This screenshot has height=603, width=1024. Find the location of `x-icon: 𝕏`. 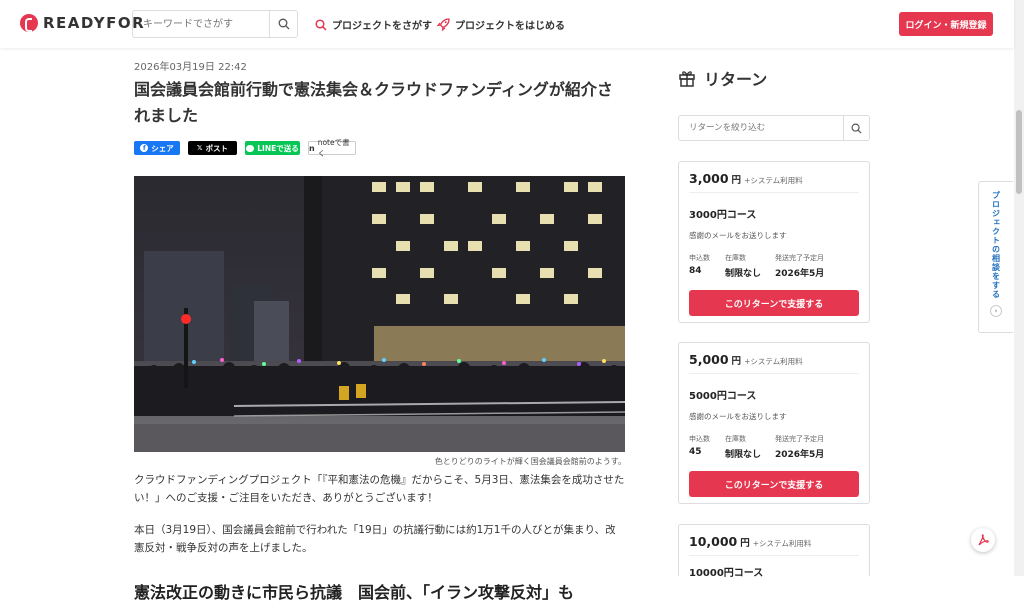

x-icon: 𝕏 is located at coordinates (199, 148).